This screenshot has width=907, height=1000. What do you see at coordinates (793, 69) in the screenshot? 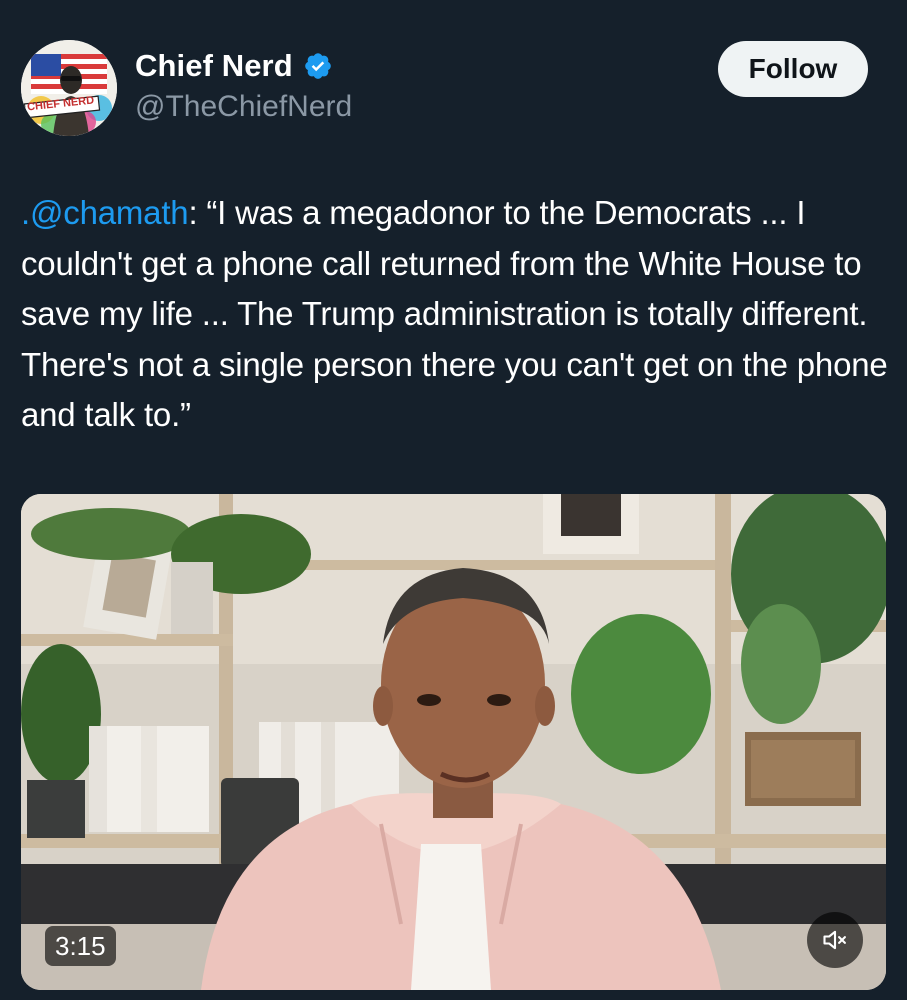
I see `follow-button: Follow` at bounding box center [793, 69].